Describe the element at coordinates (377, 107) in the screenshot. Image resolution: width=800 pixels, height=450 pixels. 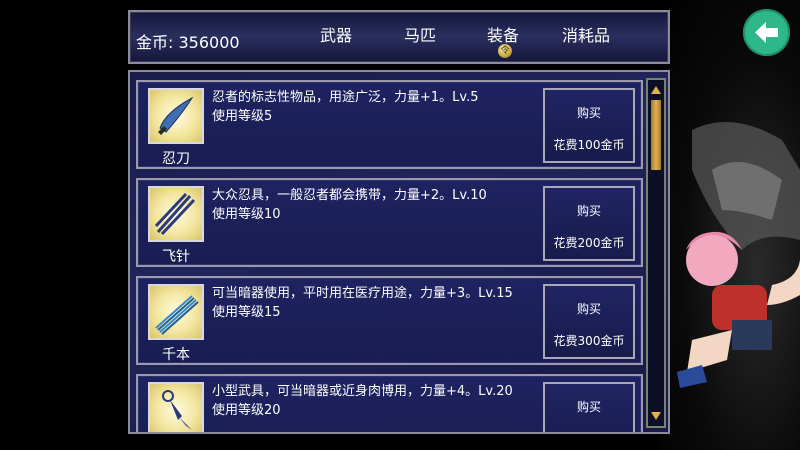
I see `item-description: 忍者的标志性物品，用途广泛，力量+1。Lv.5 使用等级5` at that location.